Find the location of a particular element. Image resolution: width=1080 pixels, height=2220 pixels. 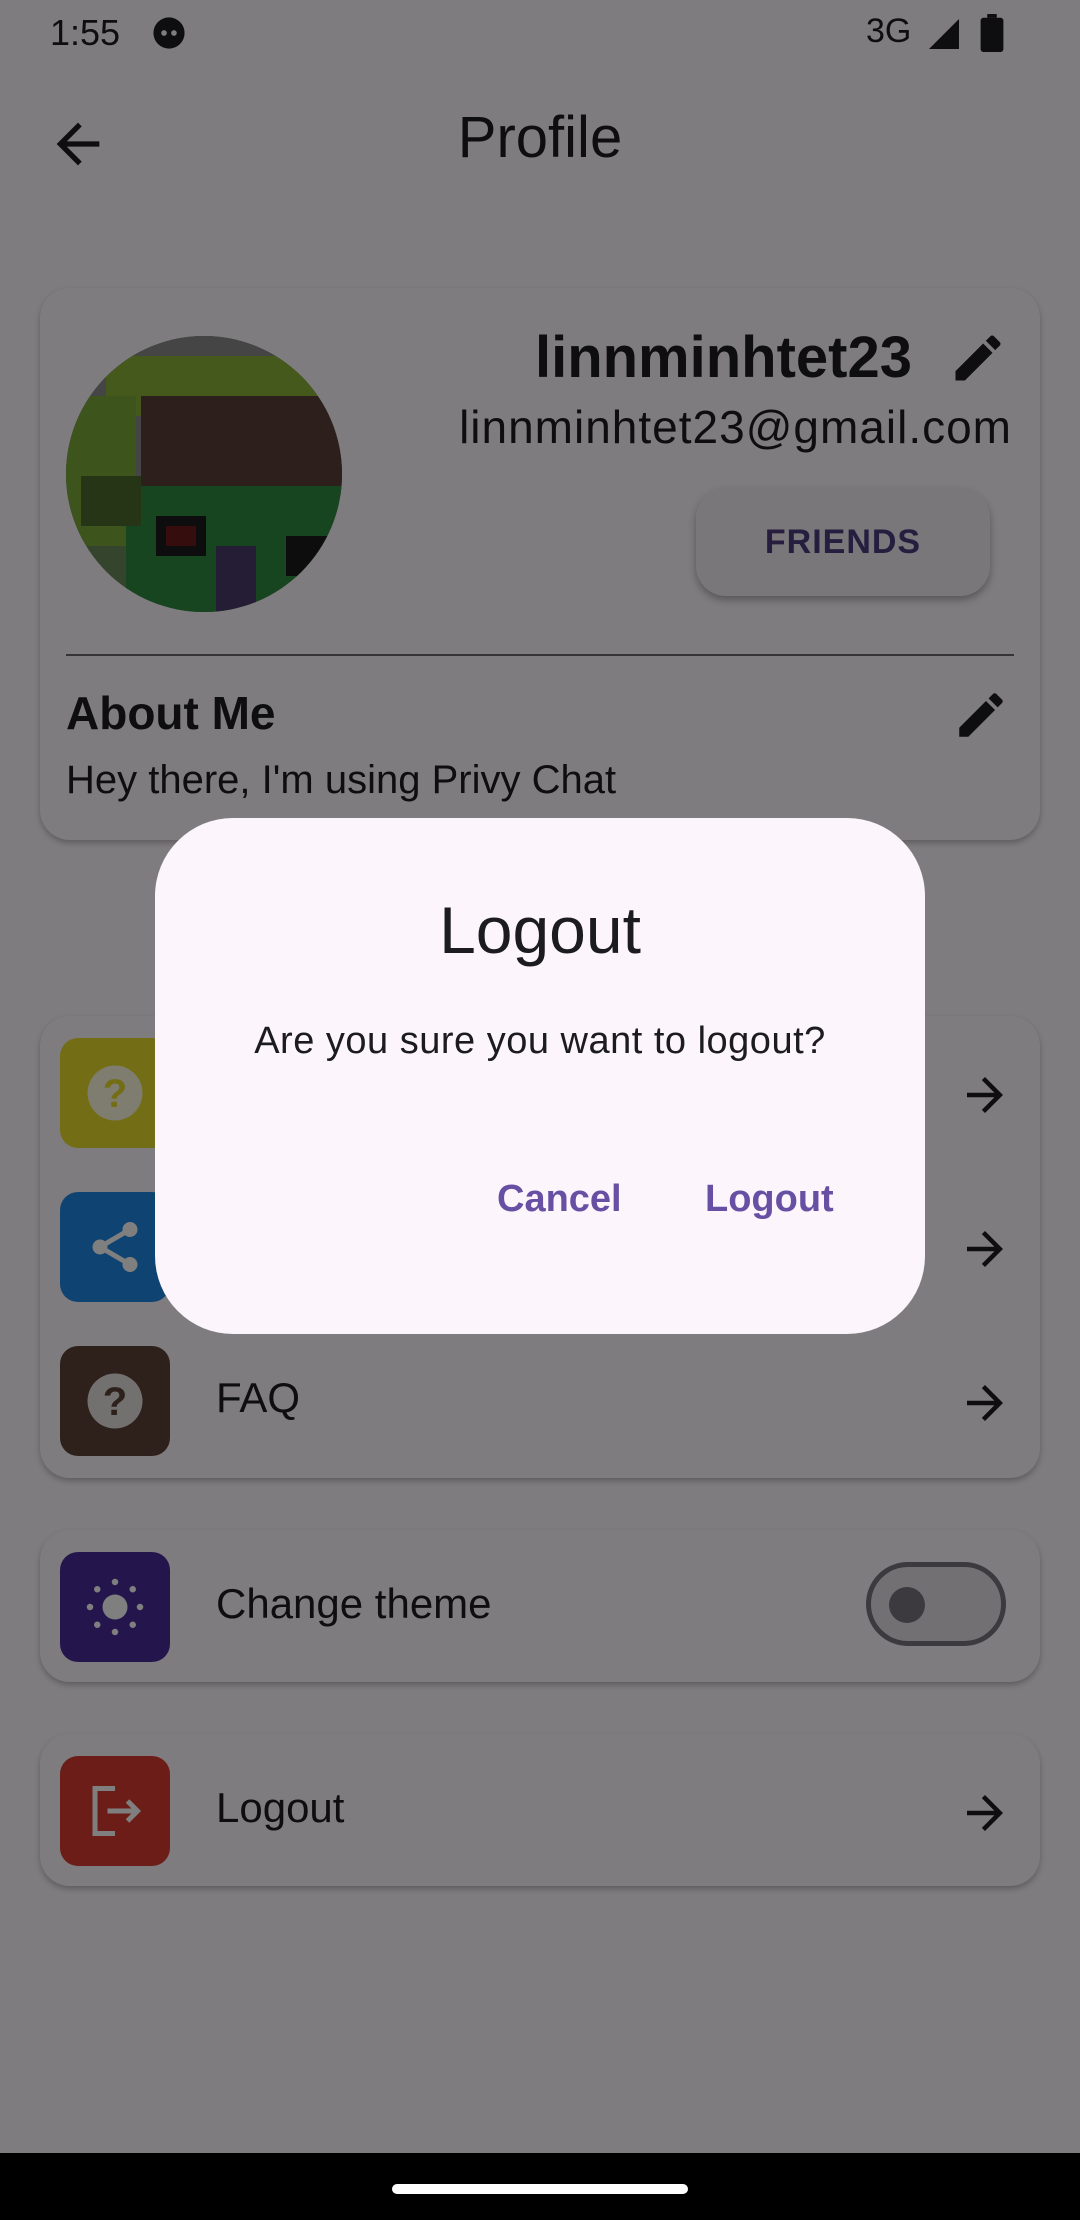

dialog-title: Logout is located at coordinates (540, 930).